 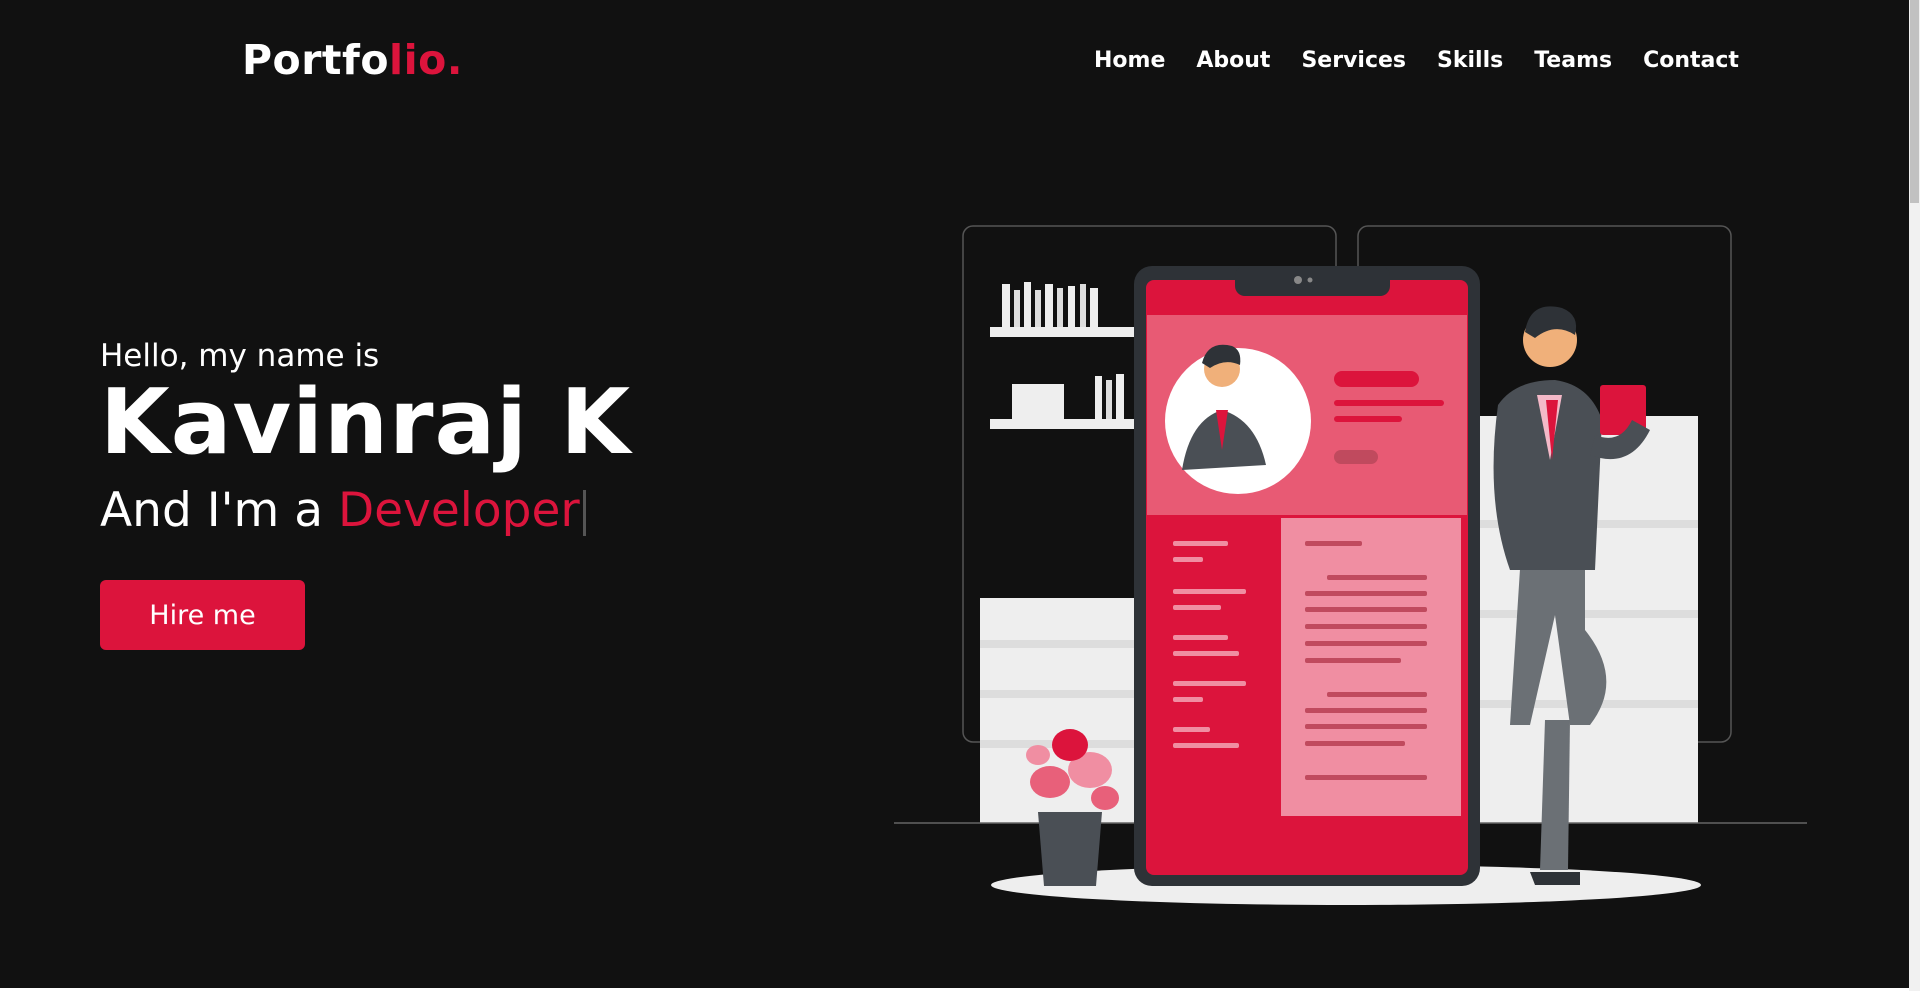 I want to click on role-highlight: Developer, so click(x=458, y=510).